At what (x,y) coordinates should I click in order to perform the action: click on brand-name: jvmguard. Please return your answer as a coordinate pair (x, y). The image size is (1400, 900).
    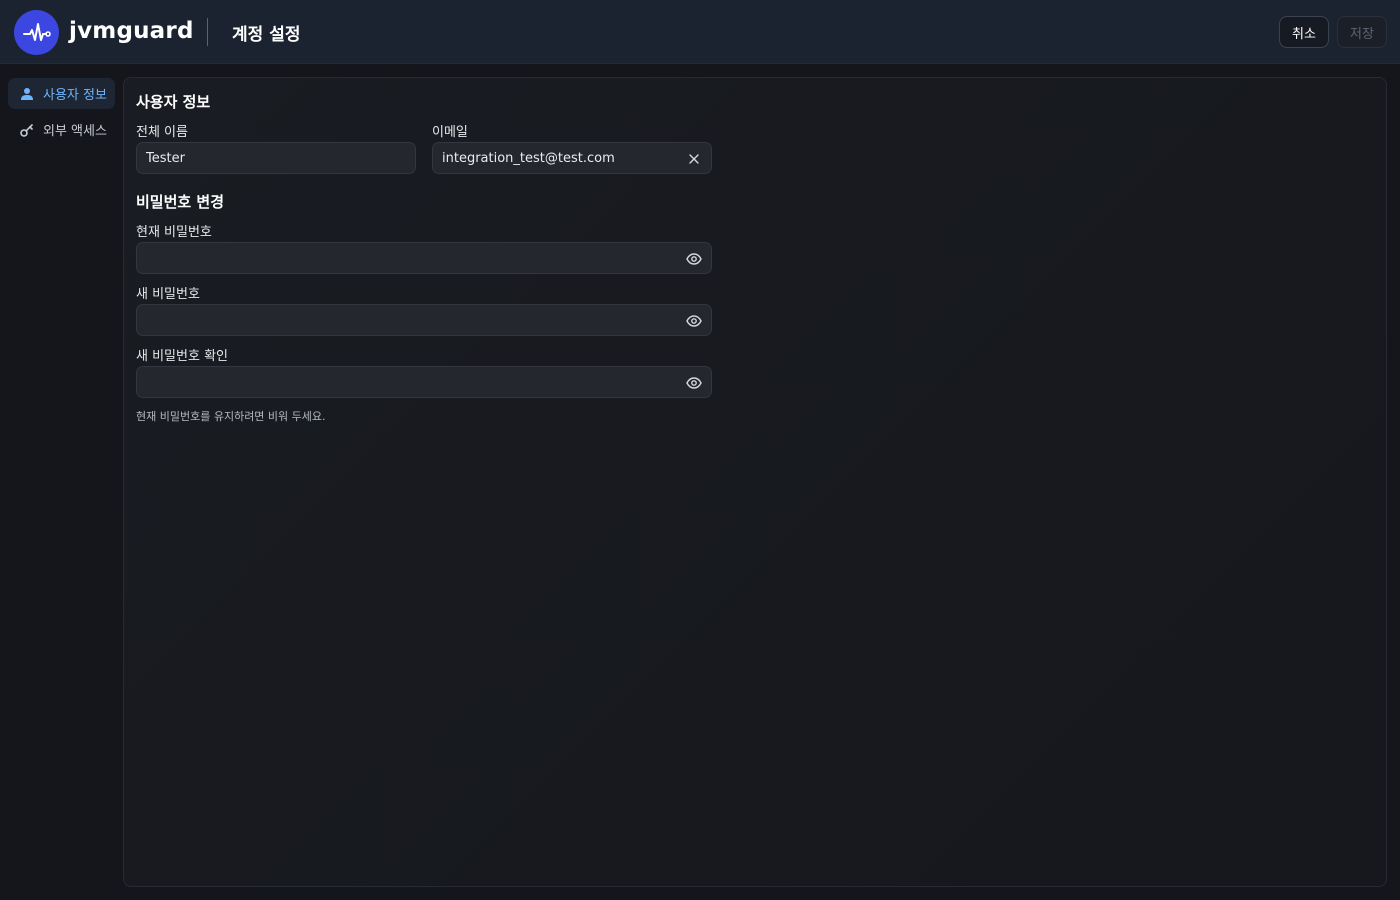
    Looking at the image, I should click on (131, 31).